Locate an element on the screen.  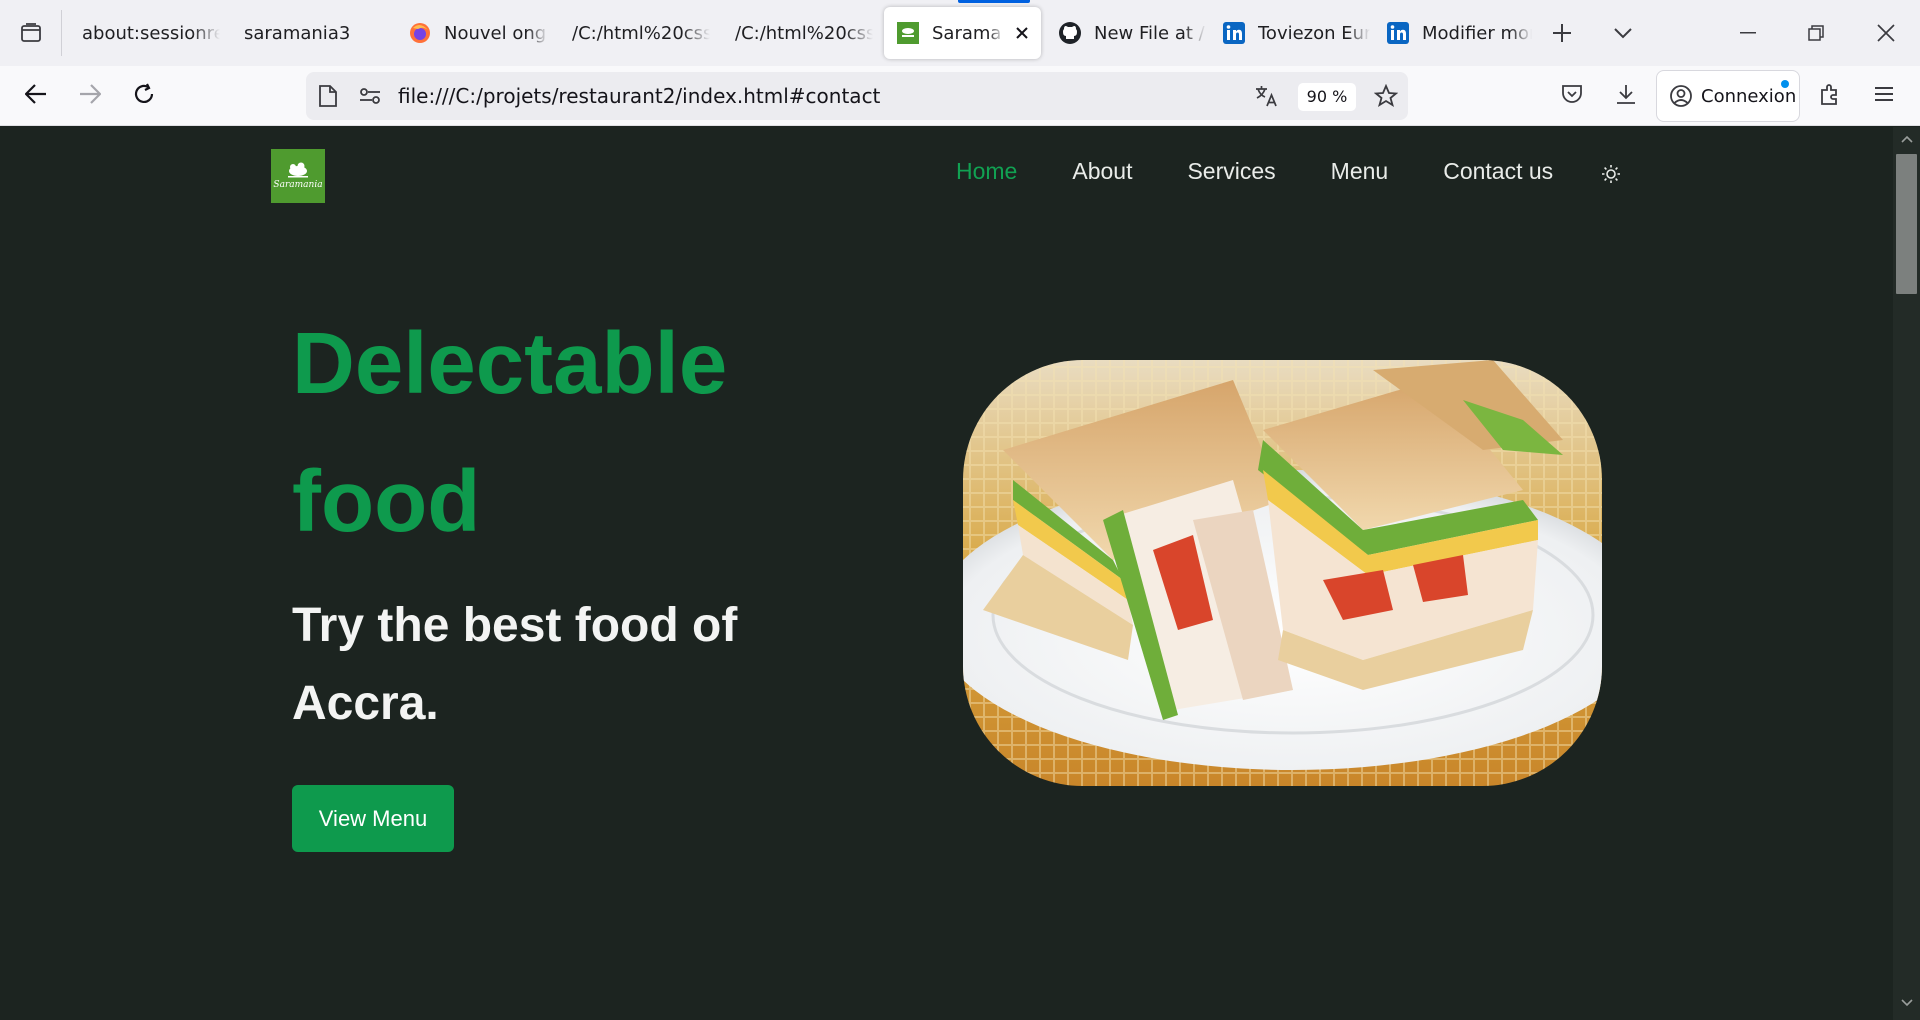
hero-title: Delectable food is located at coordinates (552, 433).